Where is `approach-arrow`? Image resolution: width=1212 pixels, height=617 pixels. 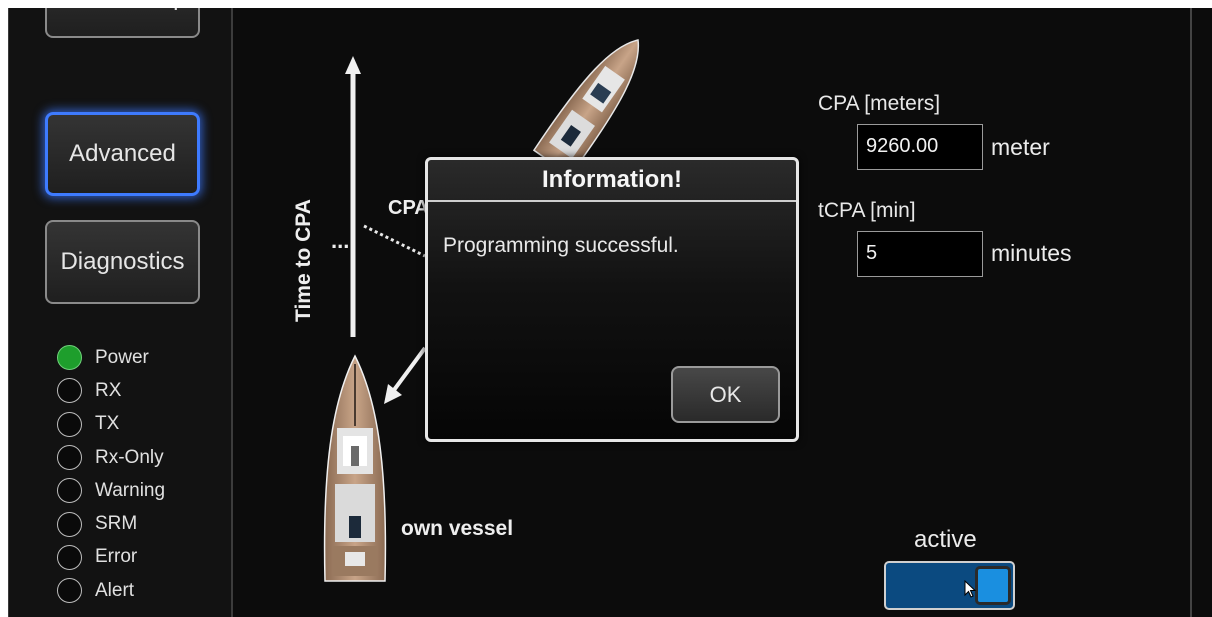 approach-arrow is located at coordinates (405, 375).